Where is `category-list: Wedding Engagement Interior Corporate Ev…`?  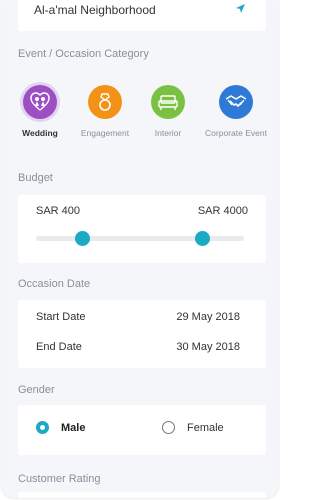 category-list: Wedding Engagement Interior Corporate Ev… is located at coordinates (140, 120).